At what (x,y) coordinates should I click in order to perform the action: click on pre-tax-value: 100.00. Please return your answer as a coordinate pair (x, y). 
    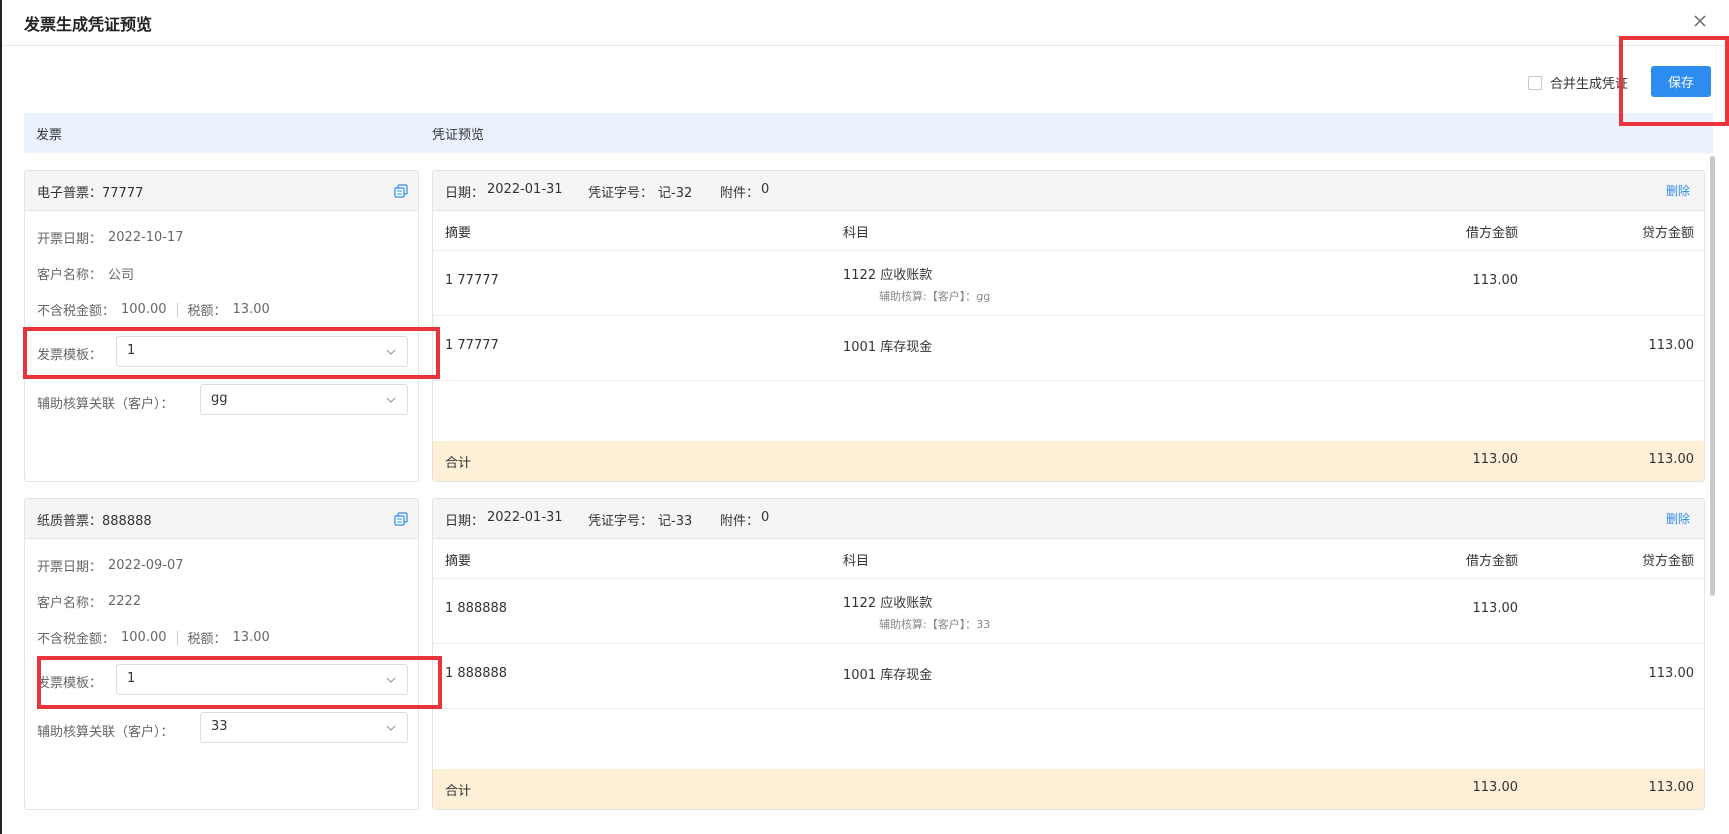
    Looking at the image, I should click on (144, 309).